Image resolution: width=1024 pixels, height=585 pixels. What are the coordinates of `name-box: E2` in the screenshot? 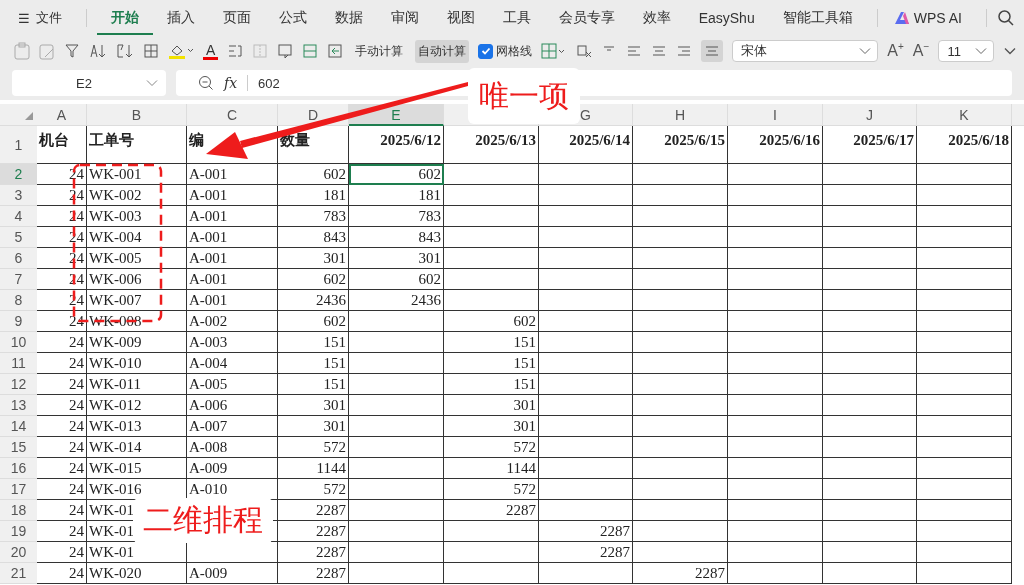 It's located at (89, 83).